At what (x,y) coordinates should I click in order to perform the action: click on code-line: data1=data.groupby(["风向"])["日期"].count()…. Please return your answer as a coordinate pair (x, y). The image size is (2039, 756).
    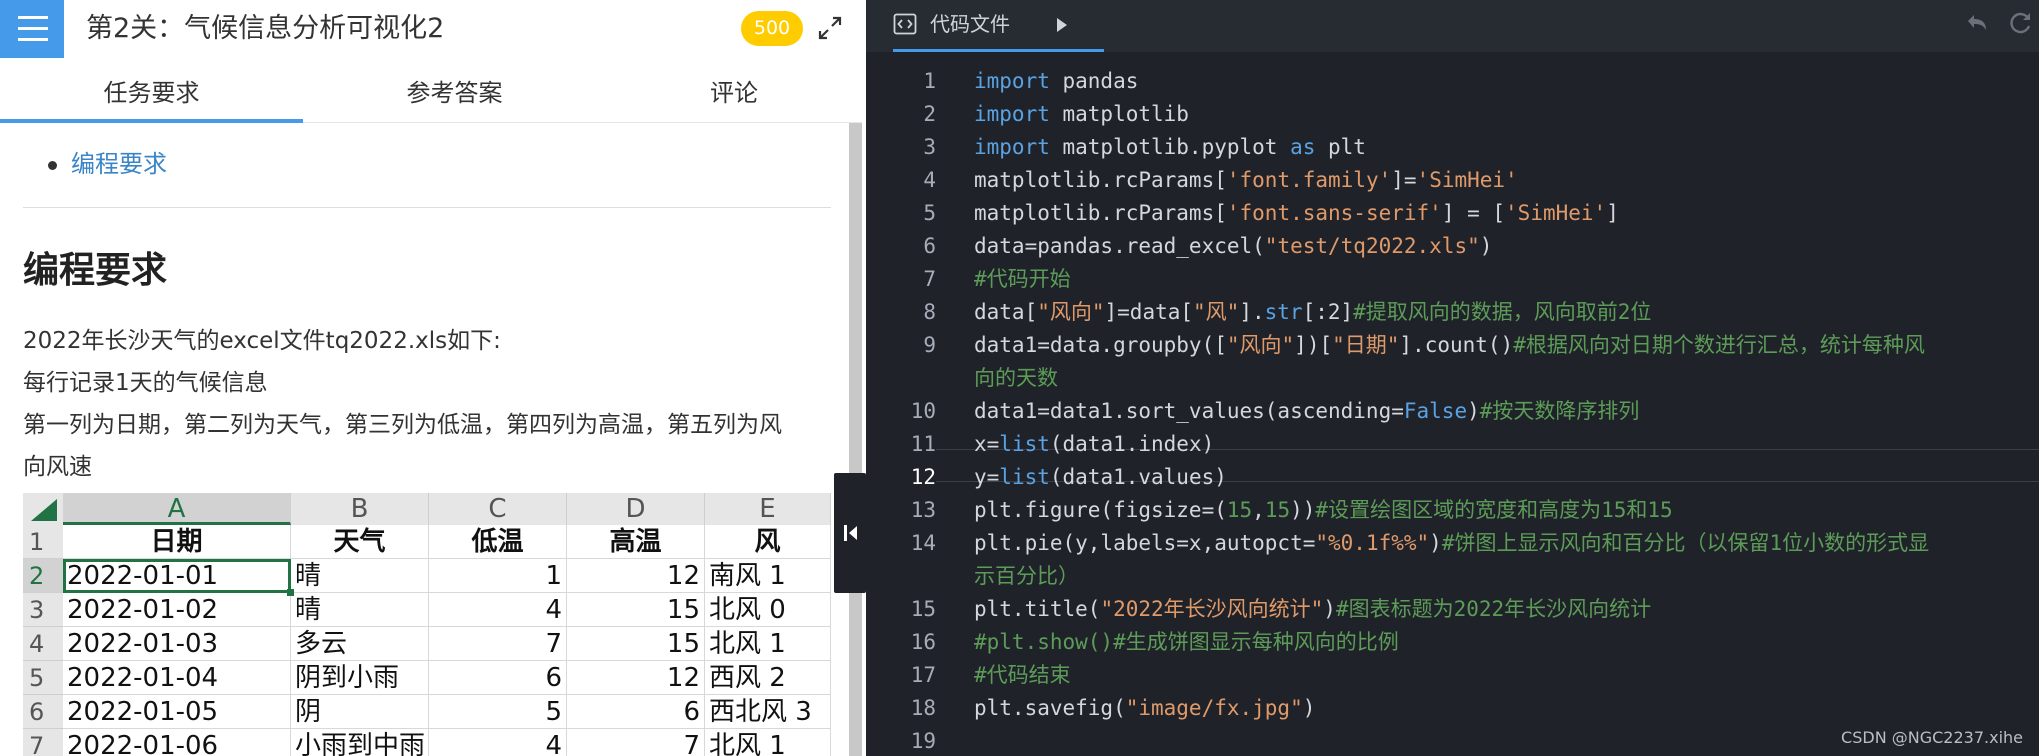
    Looking at the image, I should click on (1449, 345).